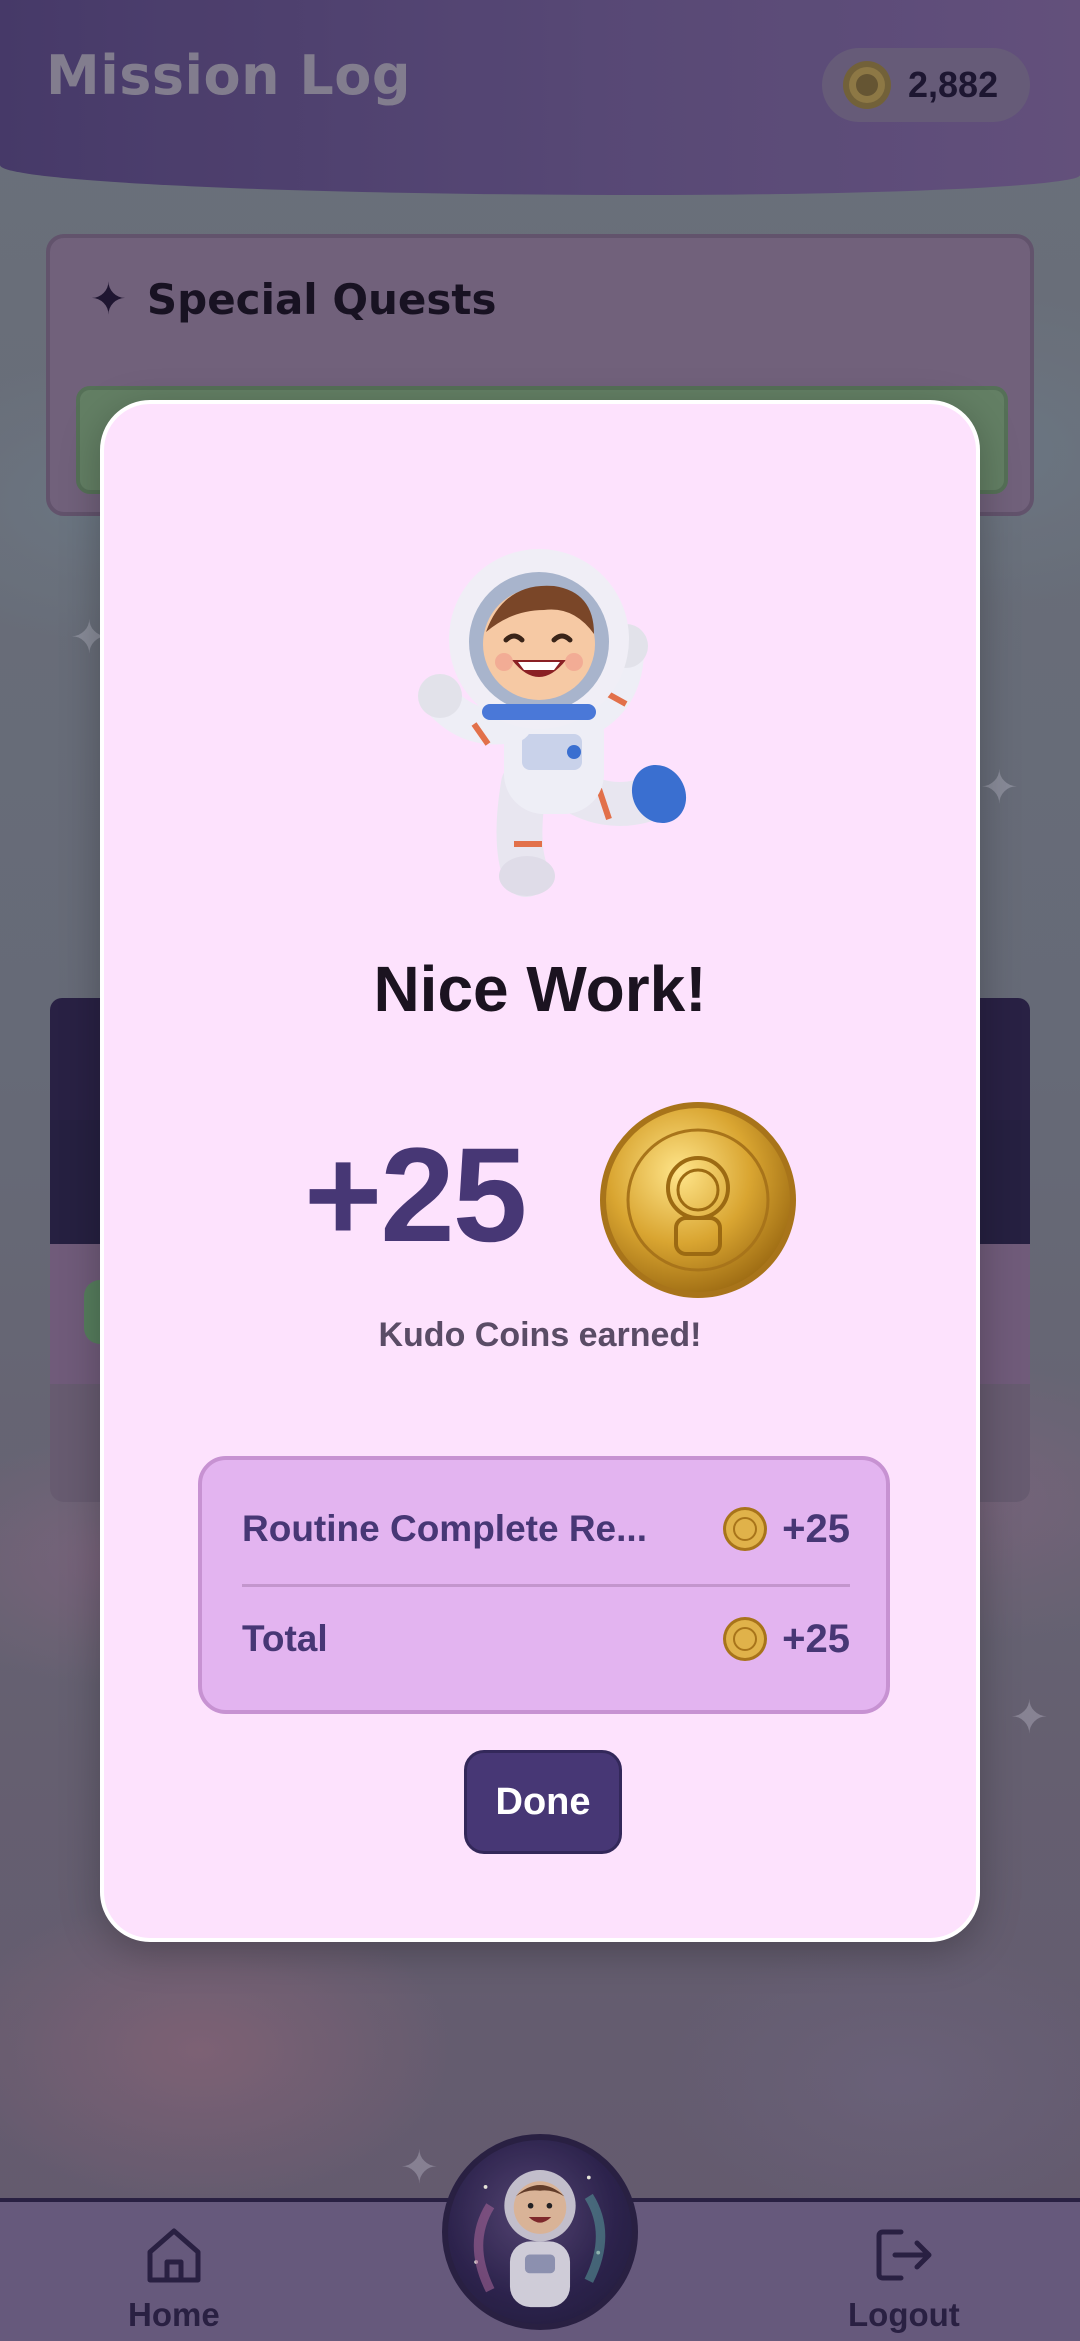  I want to click on breakdown-total-label: Total, so click(285, 1638).